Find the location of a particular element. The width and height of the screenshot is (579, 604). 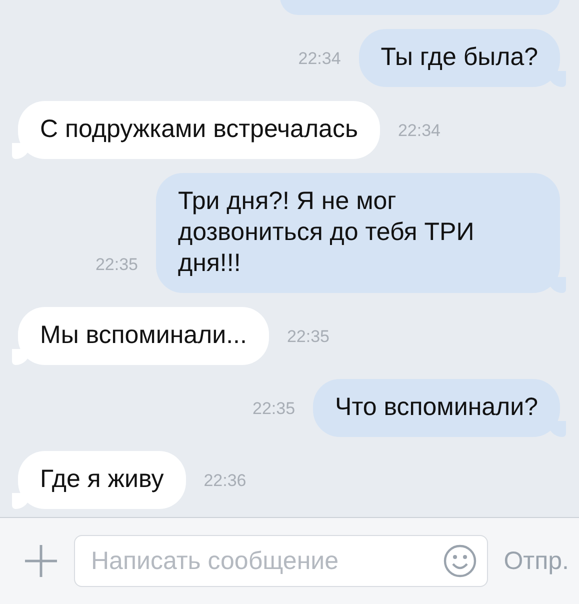

message-field: Написать сообщение is located at coordinates (281, 561).